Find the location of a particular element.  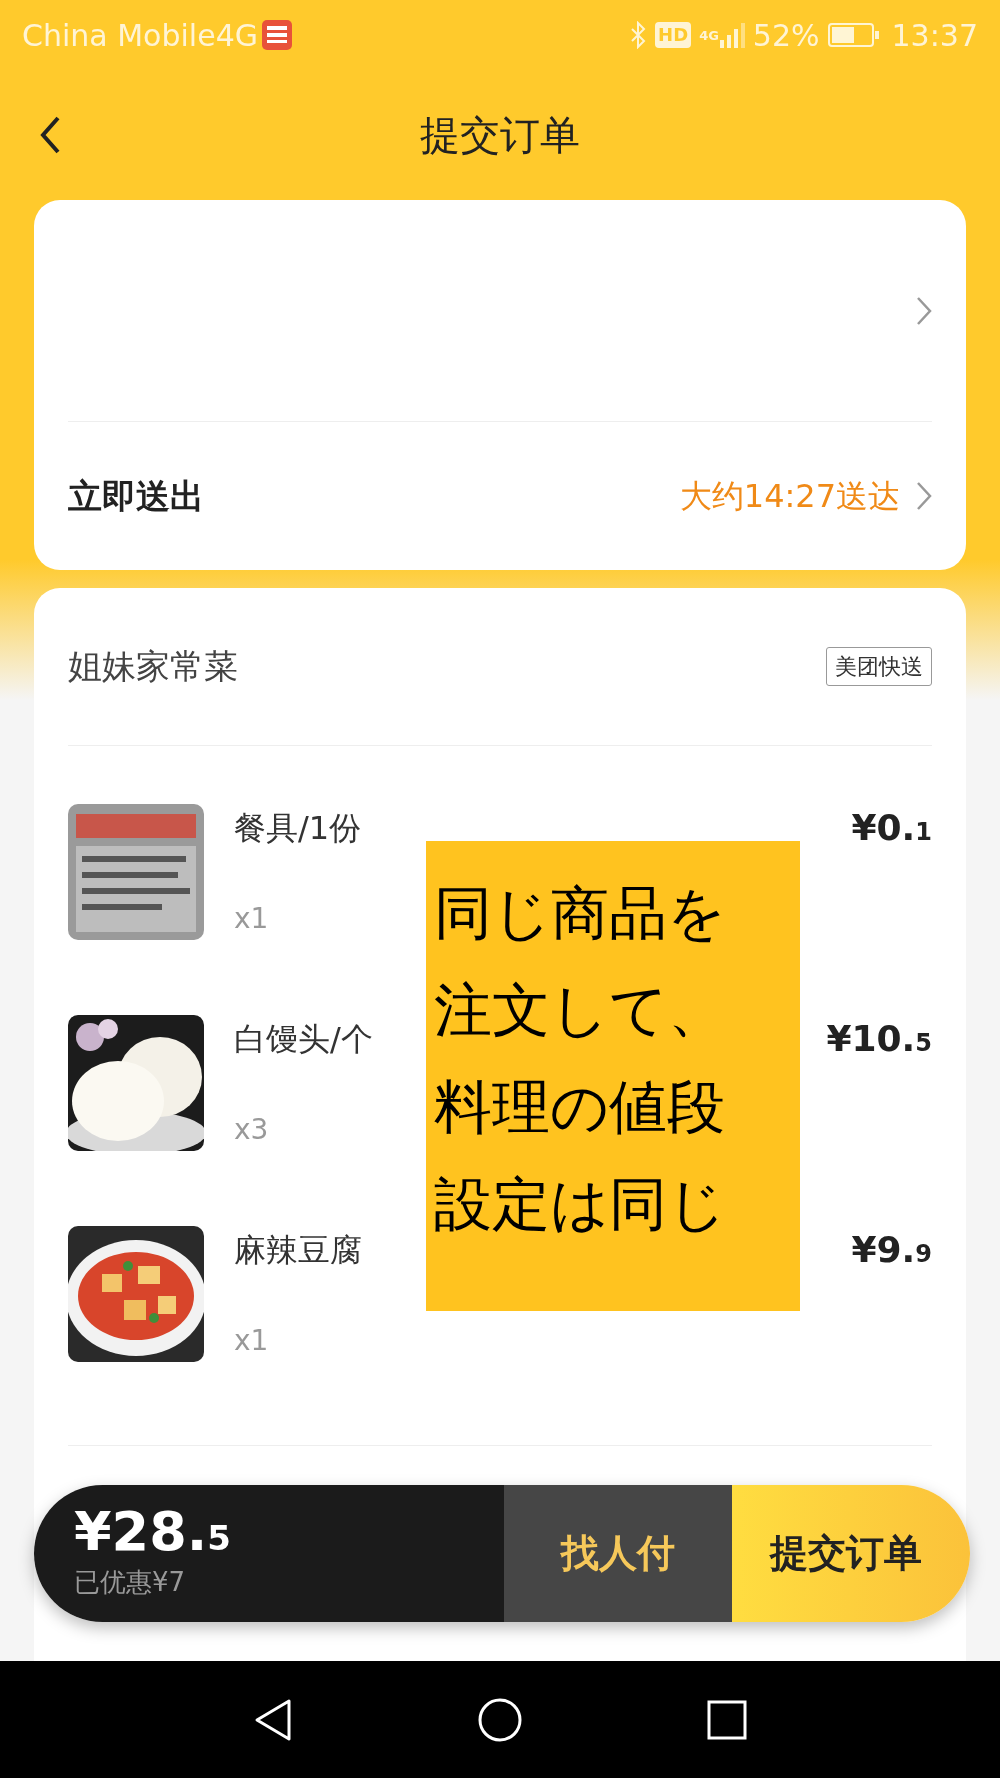

item-price: ¥10.5 is located at coordinates (879, 1038).